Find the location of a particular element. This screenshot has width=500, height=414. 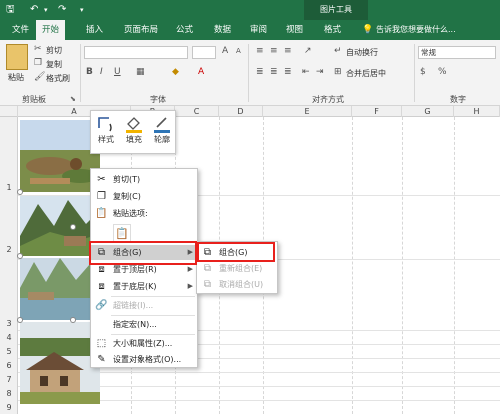

paint-bucket-icon is located at coordinates (134, 125).